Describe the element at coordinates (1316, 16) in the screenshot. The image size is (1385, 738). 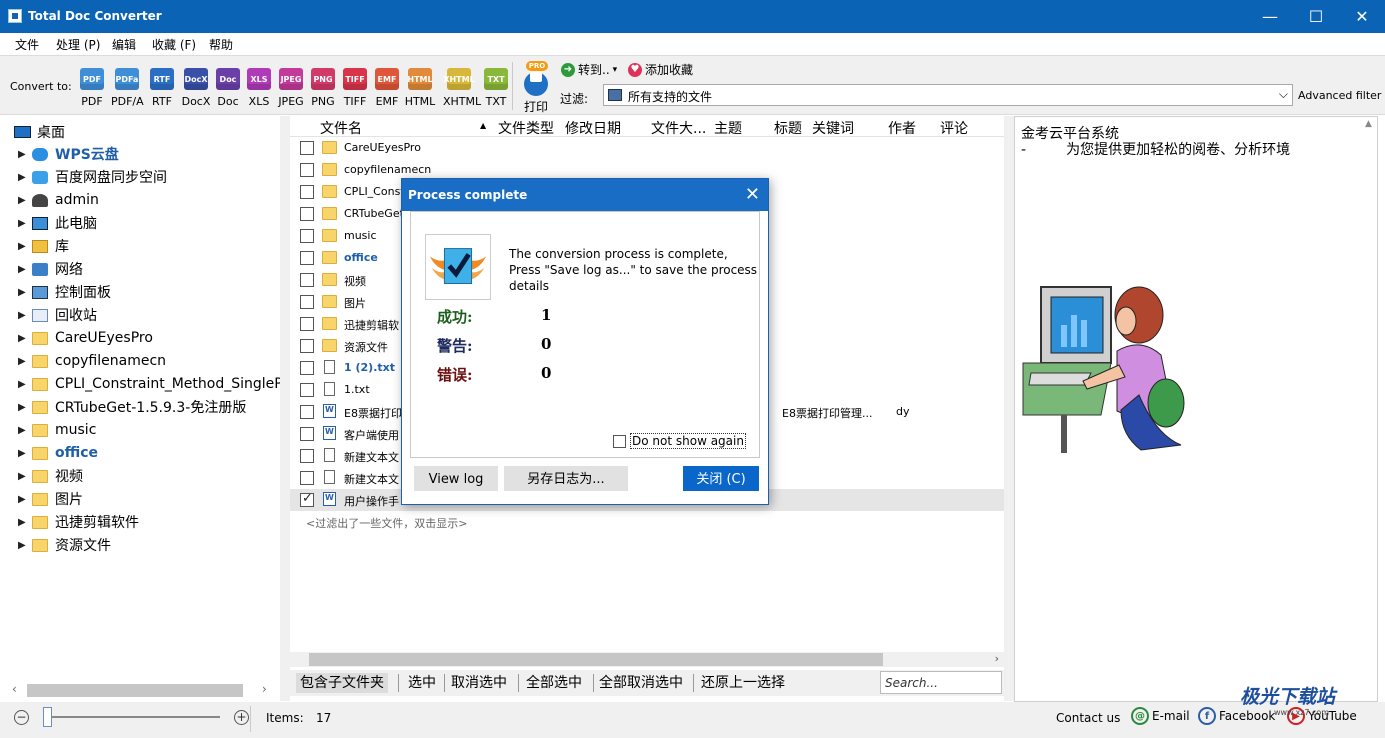
I see `maximize-button: ☐` at that location.